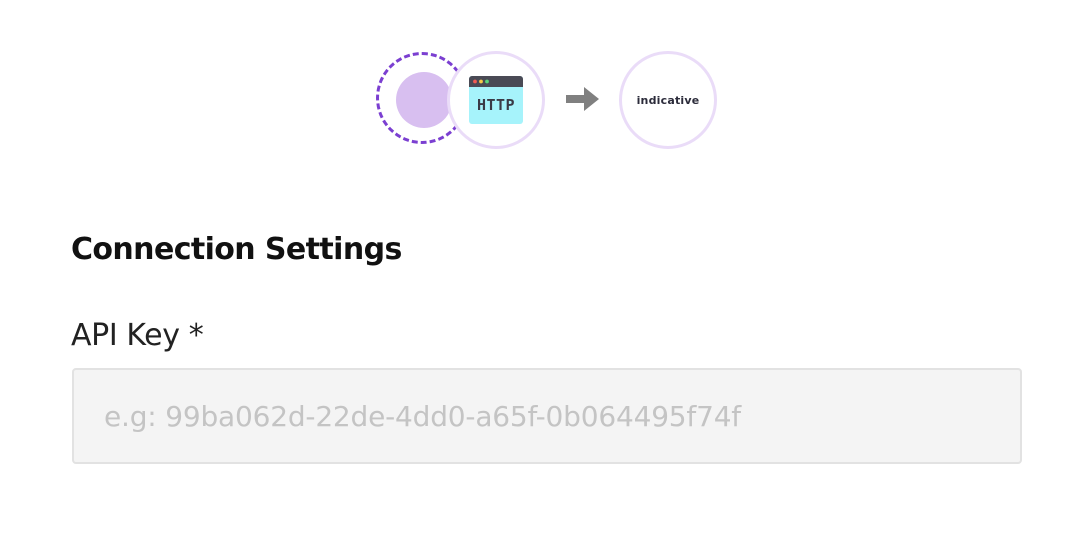  I want to click on arrow-right-icon, so click(582, 99).